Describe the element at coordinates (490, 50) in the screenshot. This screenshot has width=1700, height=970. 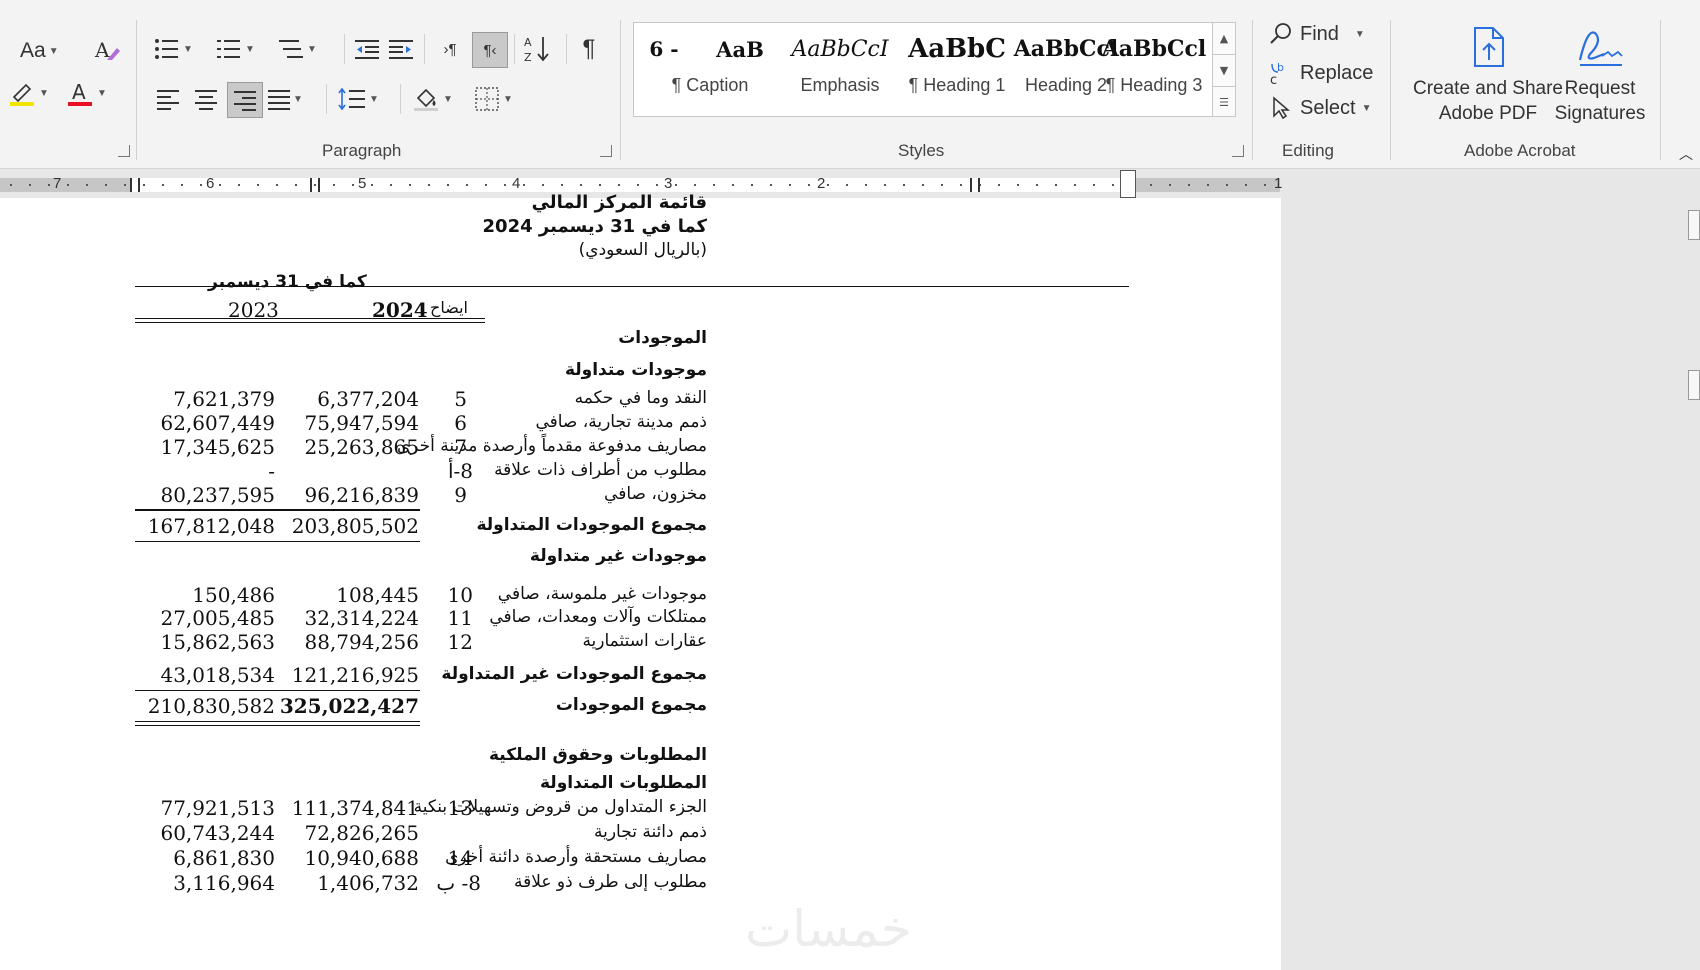
I see `rtl-button: ¶‹` at that location.